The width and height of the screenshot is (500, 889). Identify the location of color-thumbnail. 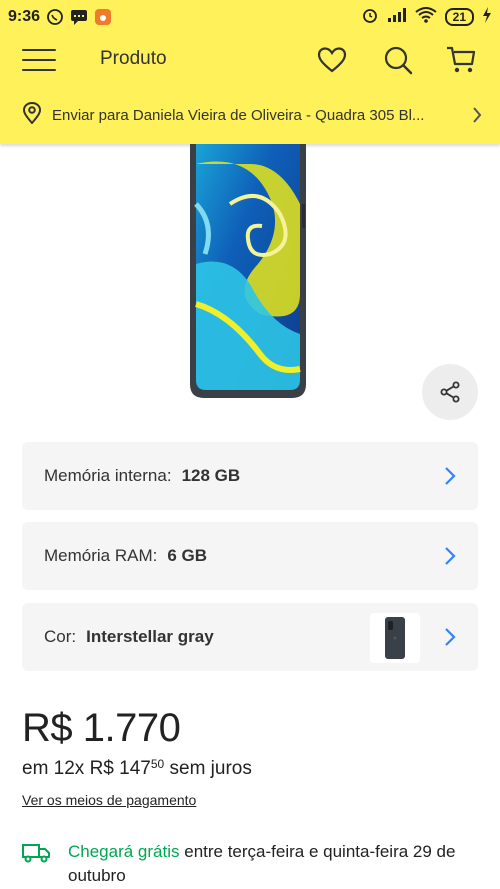
(395, 638).